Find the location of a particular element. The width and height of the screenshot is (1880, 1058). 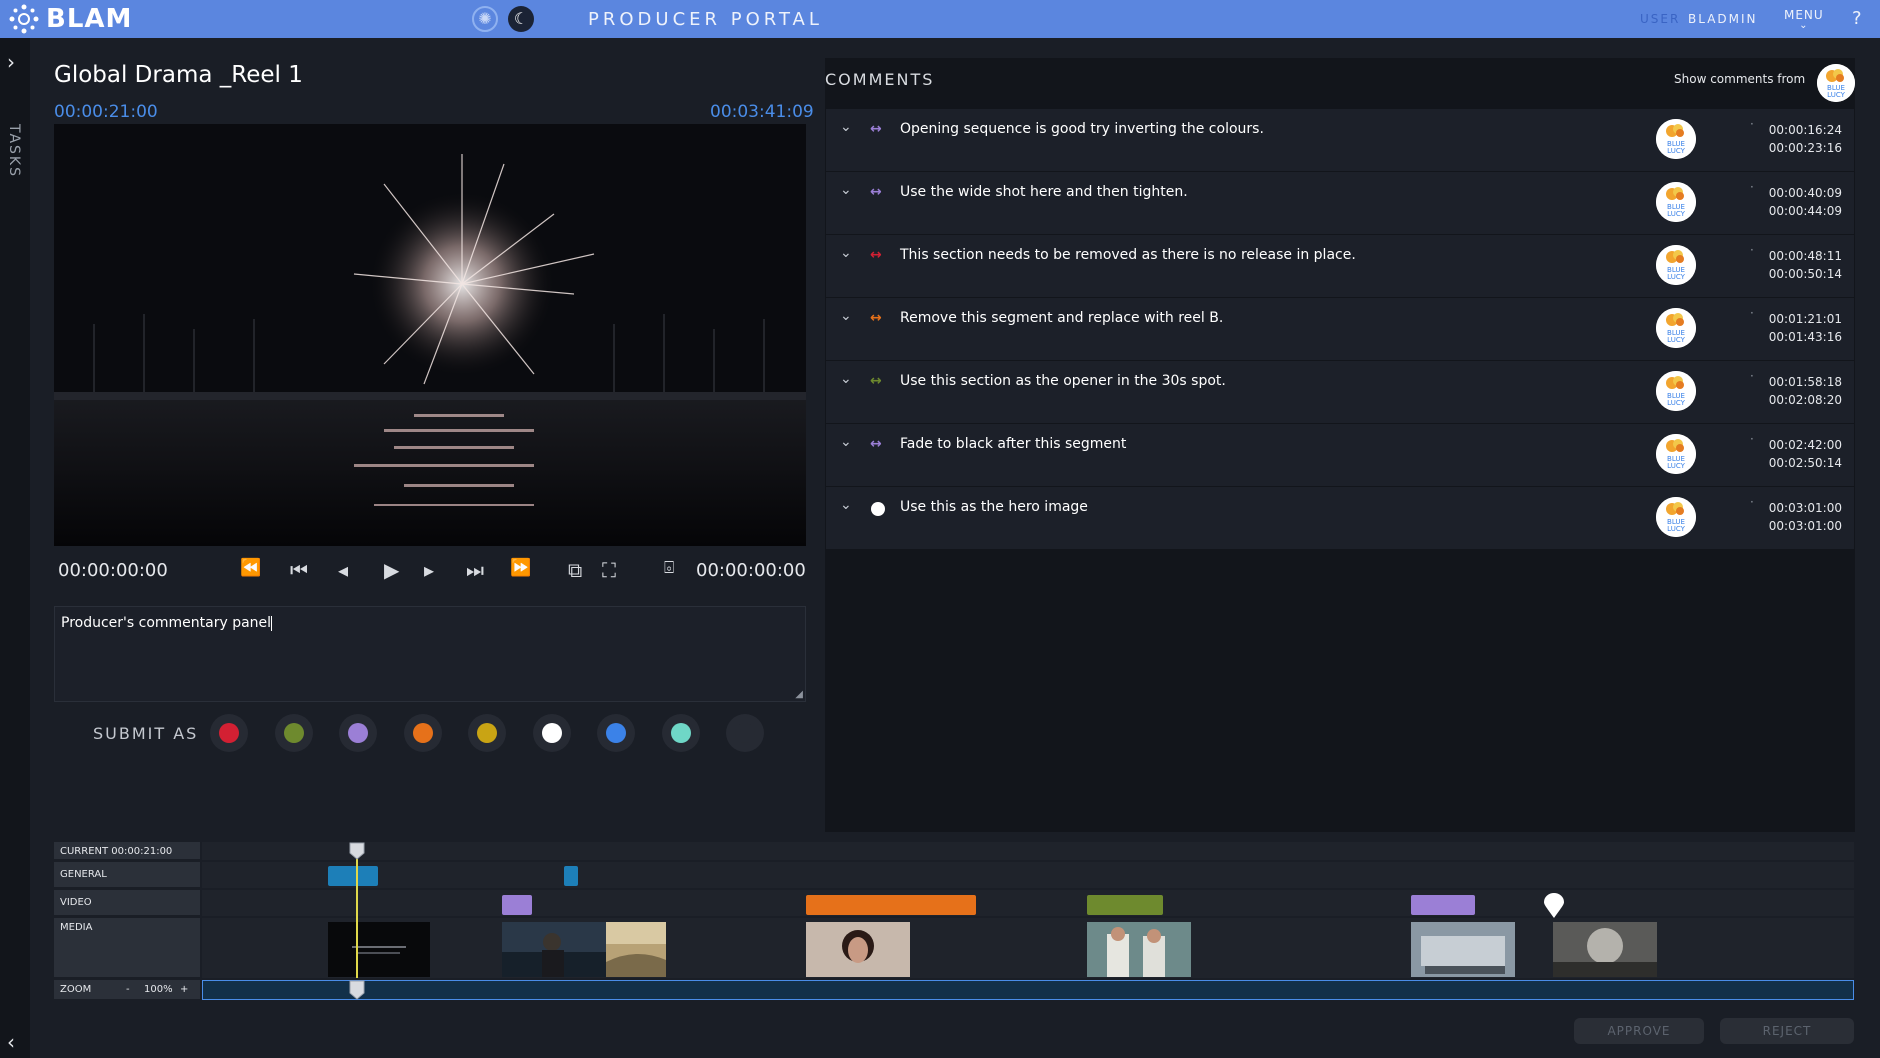

current-timecode: 00:00:21:00 is located at coordinates (106, 112).